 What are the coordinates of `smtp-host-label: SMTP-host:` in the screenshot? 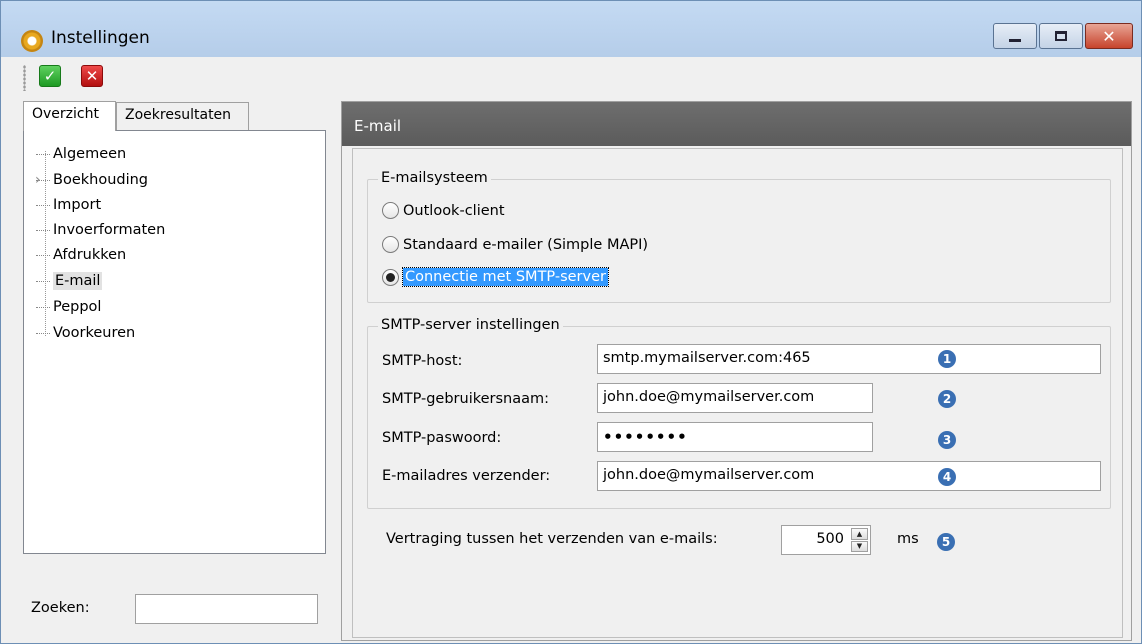 It's located at (422, 361).